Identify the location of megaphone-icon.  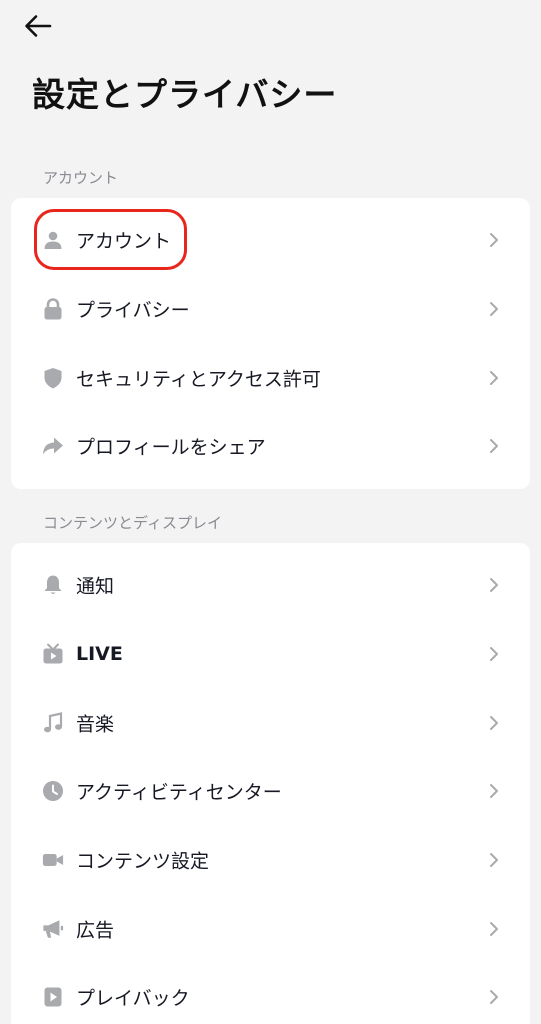
(53, 929).